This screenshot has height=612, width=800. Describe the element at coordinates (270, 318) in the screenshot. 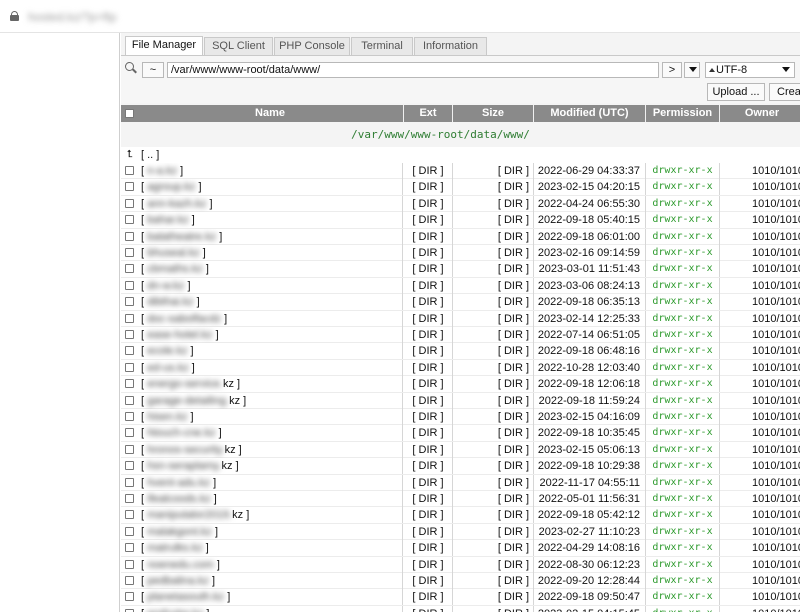

I see `file-name: [ doc-sabolfacdz ]` at that location.